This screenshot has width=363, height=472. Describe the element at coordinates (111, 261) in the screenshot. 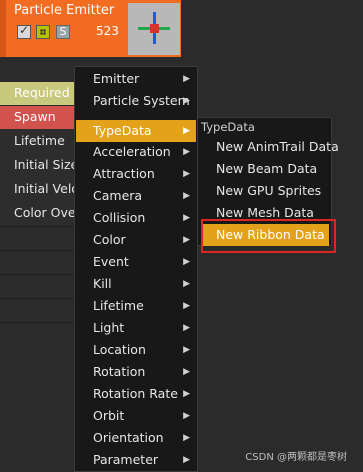

I see `menu-item-label: Event` at that location.